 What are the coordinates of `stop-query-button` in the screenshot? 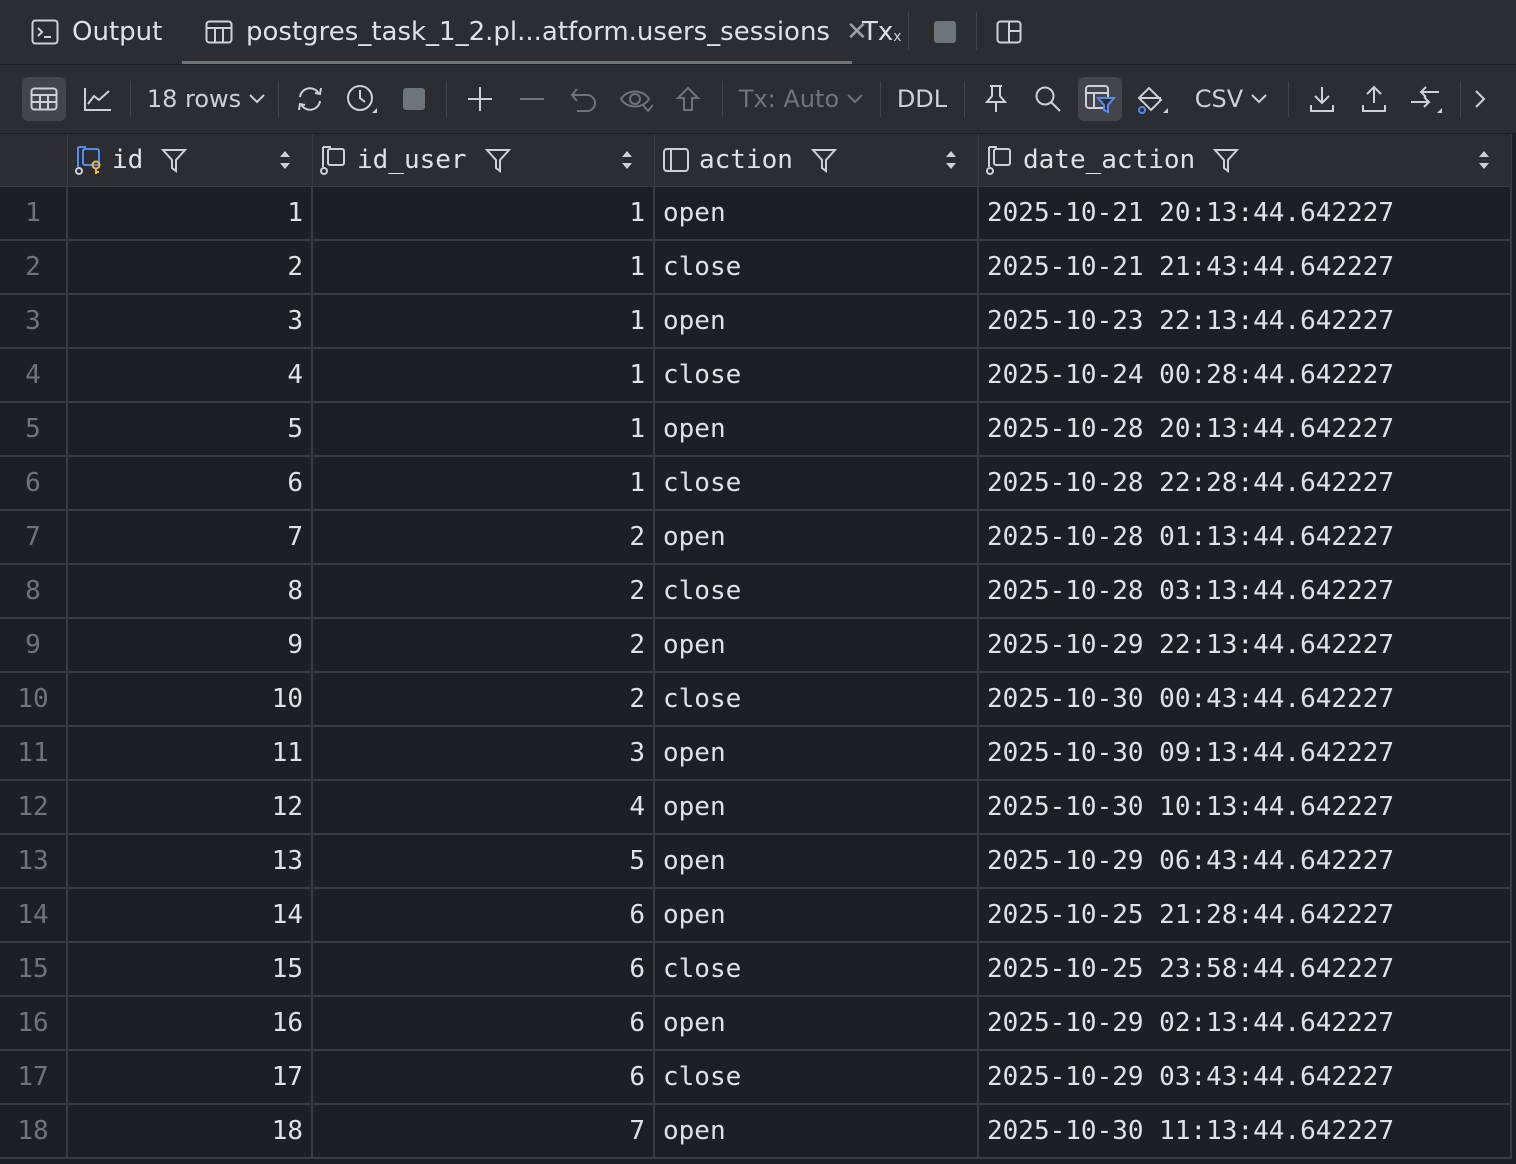 It's located at (414, 99).